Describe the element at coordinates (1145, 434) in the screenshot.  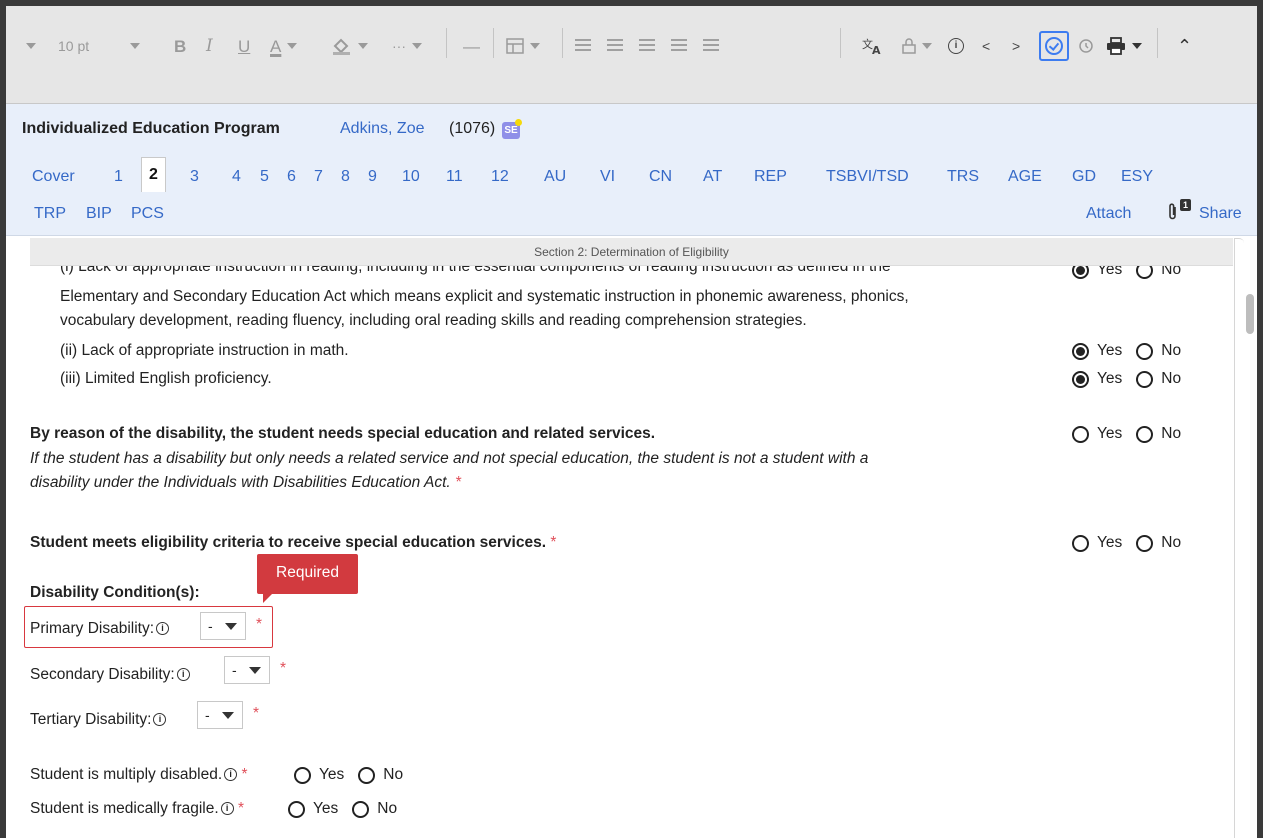
I see `needs-no-radio` at that location.